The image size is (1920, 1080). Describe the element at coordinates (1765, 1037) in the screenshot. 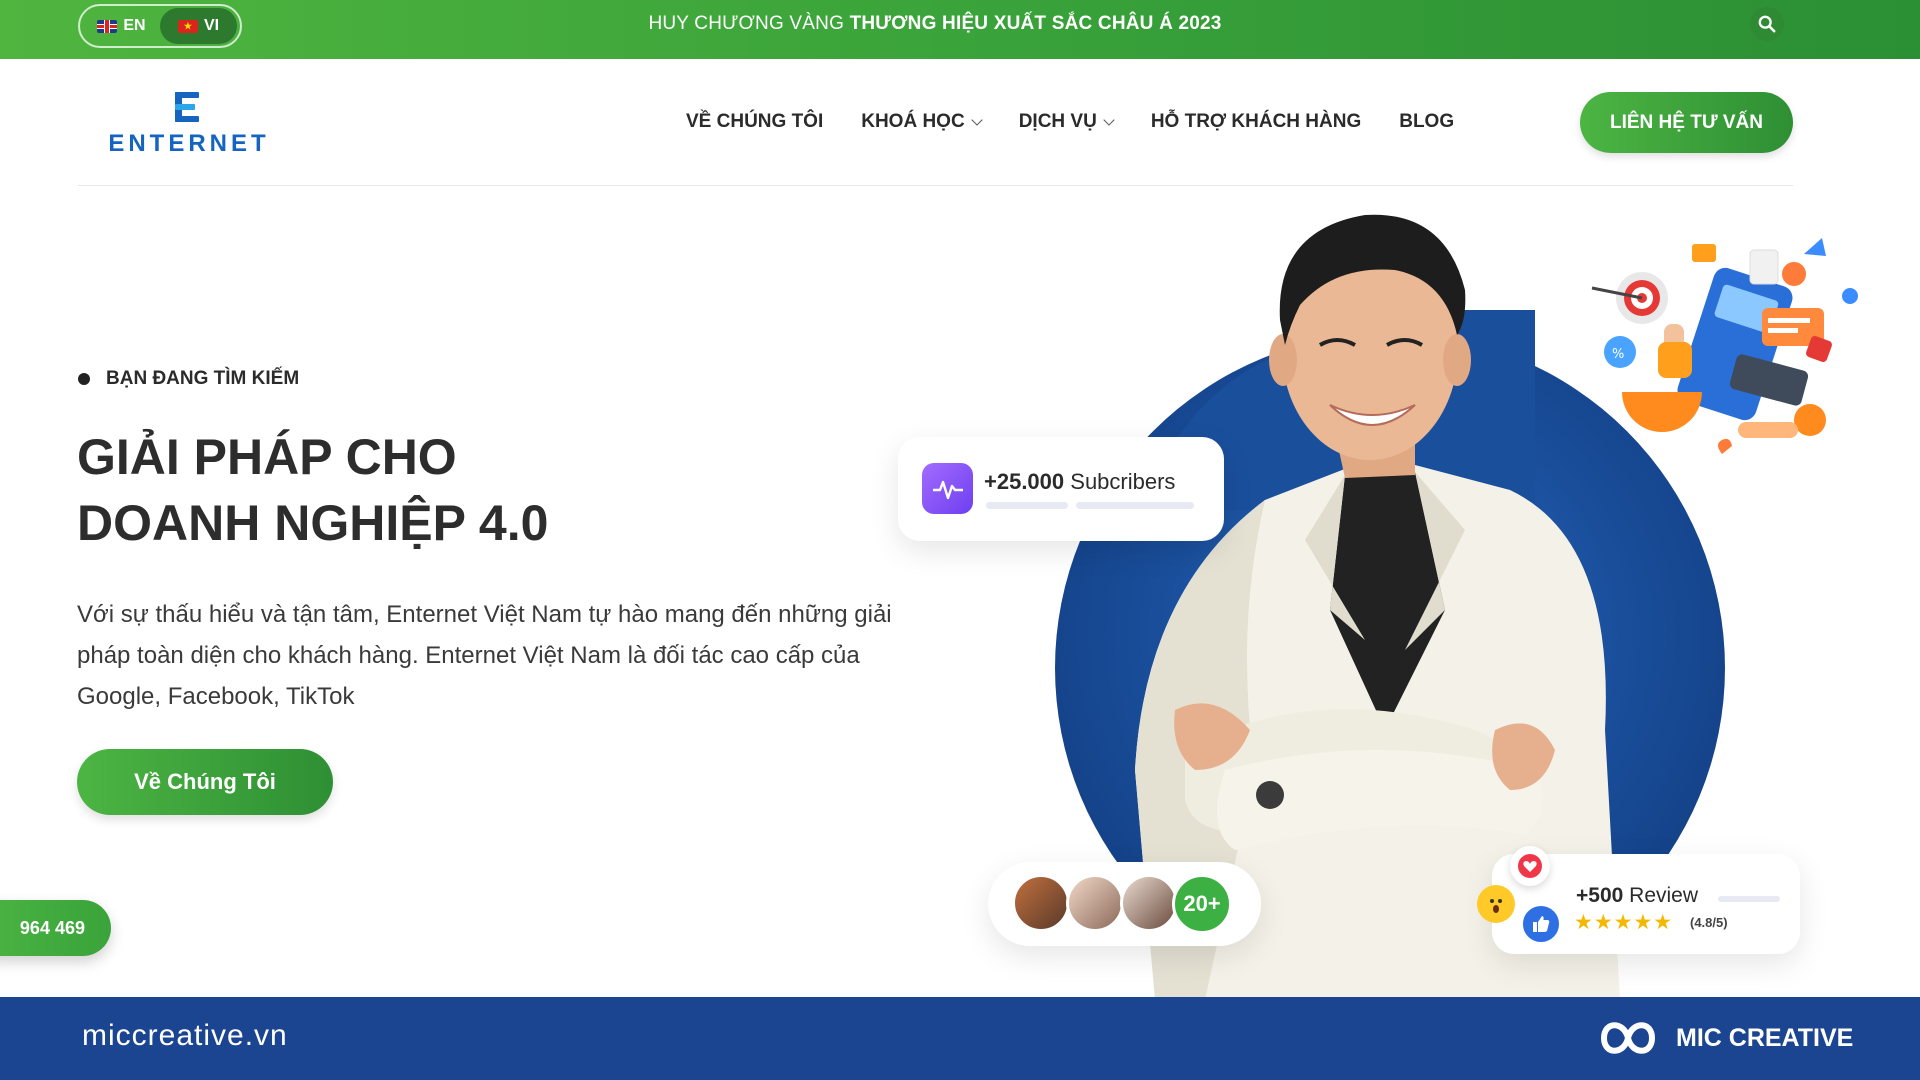

I see `footer-brand-text: MIC CREATIVE` at that location.